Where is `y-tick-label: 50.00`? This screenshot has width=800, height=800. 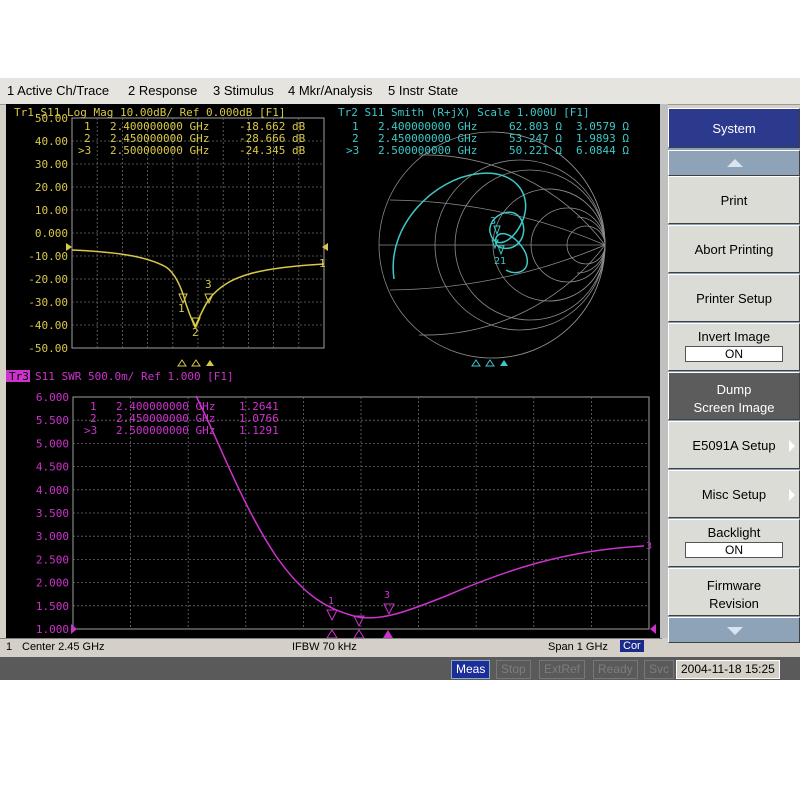 y-tick-label: 50.00 is located at coordinates (51, 118).